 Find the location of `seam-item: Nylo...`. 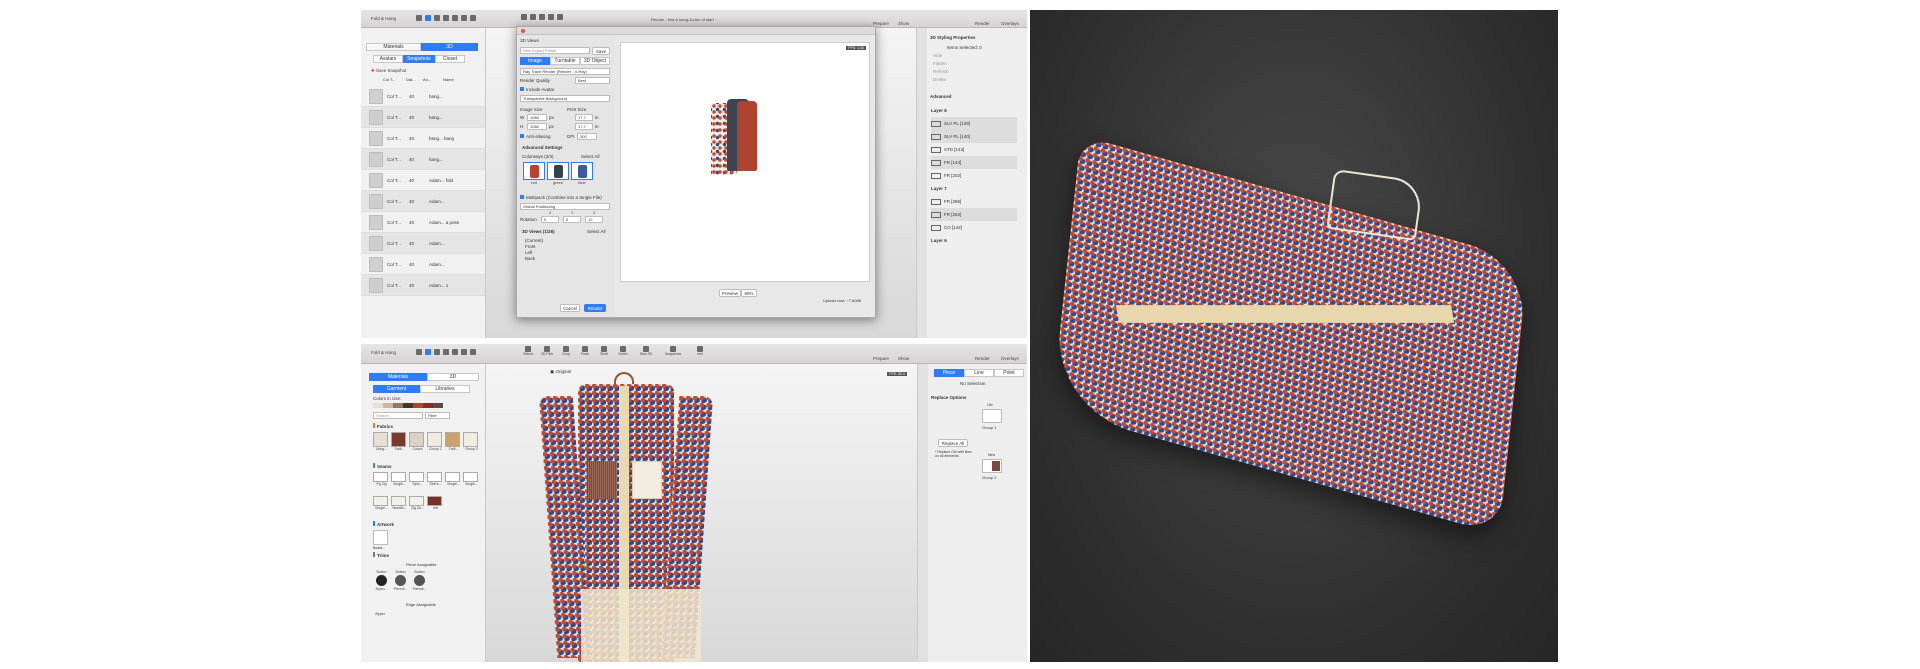

seam-item: Nylo... is located at coordinates (417, 483).